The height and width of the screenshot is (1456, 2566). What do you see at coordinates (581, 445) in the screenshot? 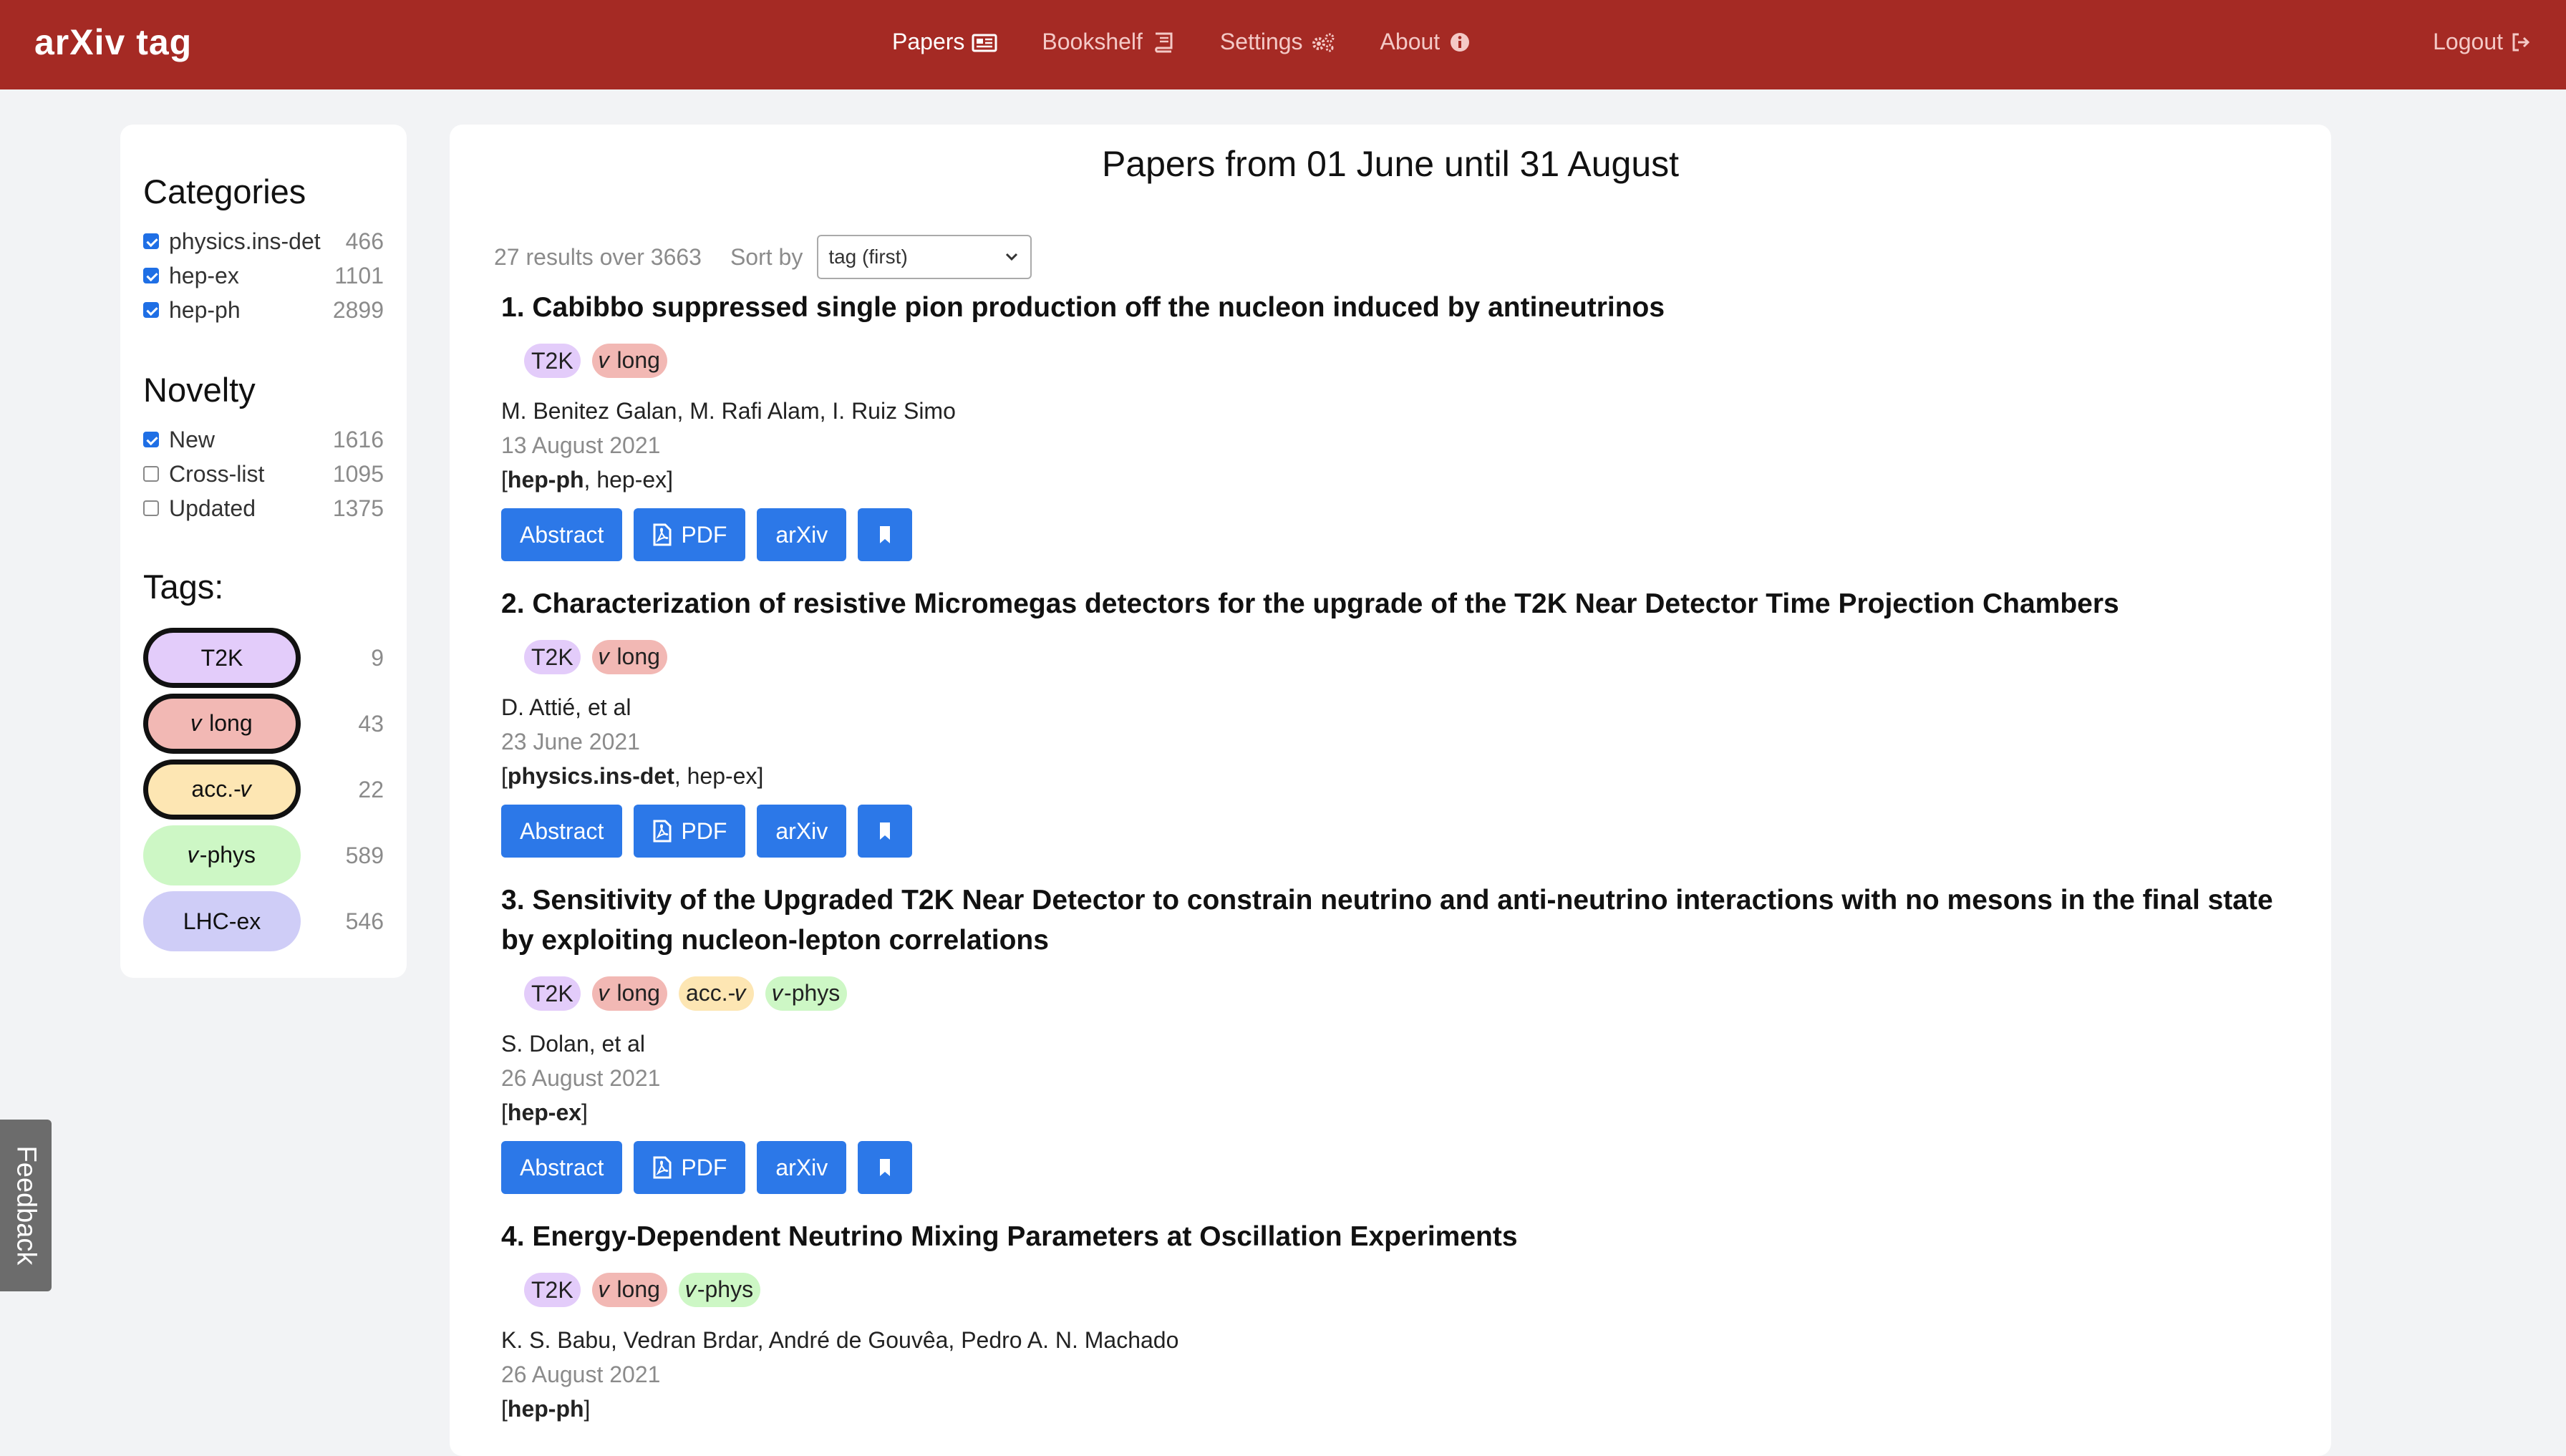
I see `paper-date: 13 August 2021` at bounding box center [581, 445].